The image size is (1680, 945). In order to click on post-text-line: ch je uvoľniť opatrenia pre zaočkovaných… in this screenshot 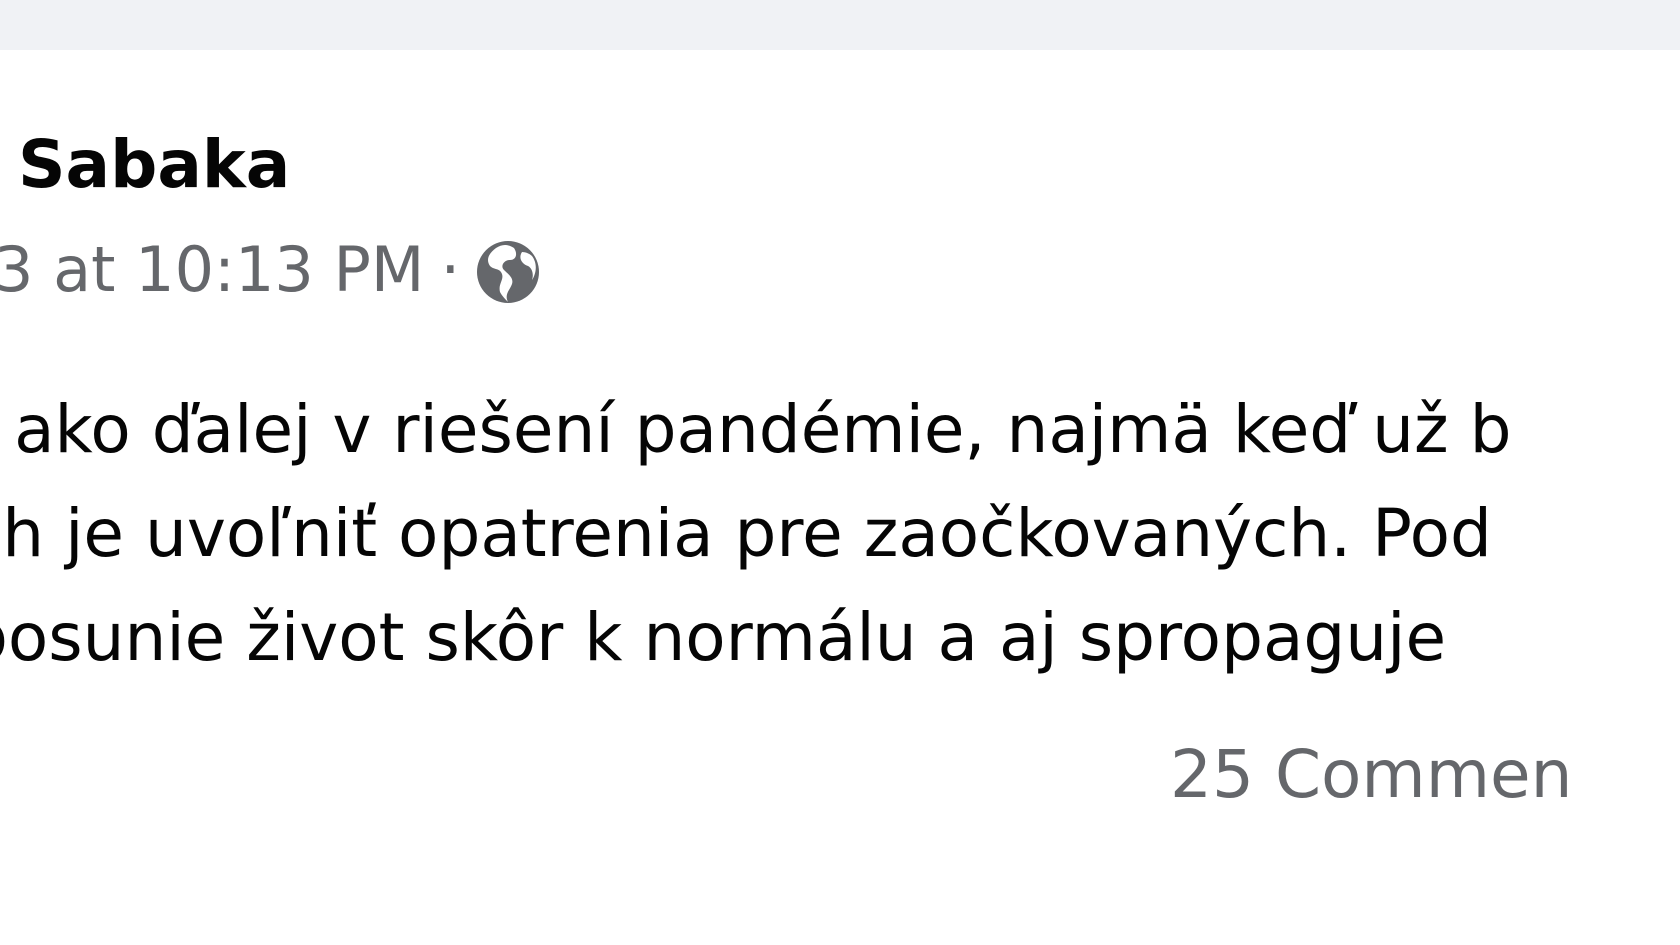, I will do `click(746, 533)`.